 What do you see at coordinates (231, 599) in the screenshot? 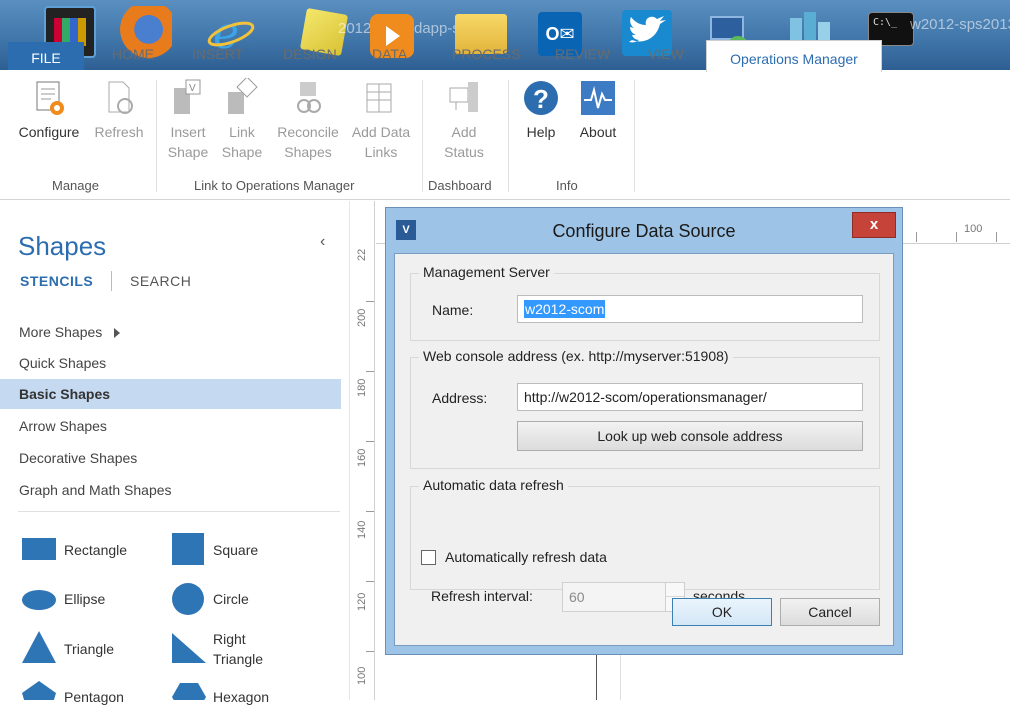
I see `shape-label-circle: Circle` at bounding box center [231, 599].